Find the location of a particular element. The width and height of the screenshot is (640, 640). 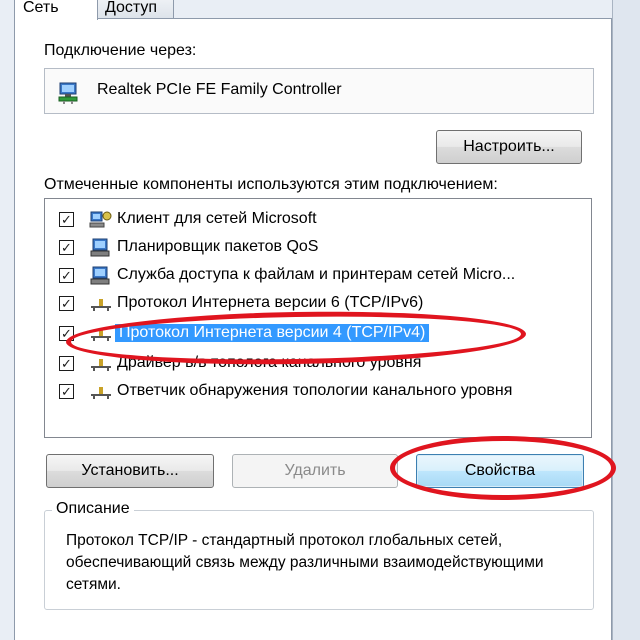

component-label: Планировщик пакетов QoS is located at coordinates (218, 246).